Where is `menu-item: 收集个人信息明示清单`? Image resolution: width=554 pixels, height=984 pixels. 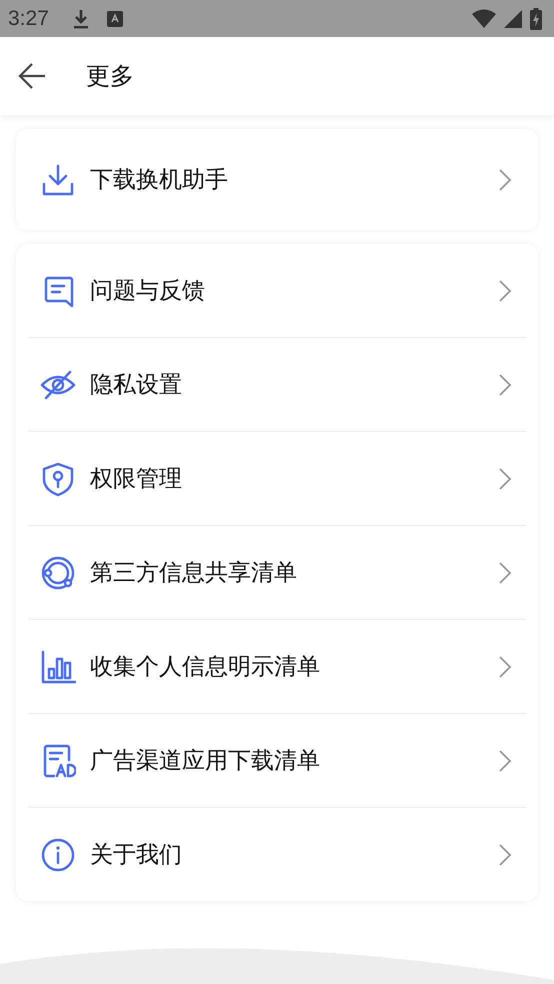 menu-item: 收集个人信息明示清单 is located at coordinates (277, 667).